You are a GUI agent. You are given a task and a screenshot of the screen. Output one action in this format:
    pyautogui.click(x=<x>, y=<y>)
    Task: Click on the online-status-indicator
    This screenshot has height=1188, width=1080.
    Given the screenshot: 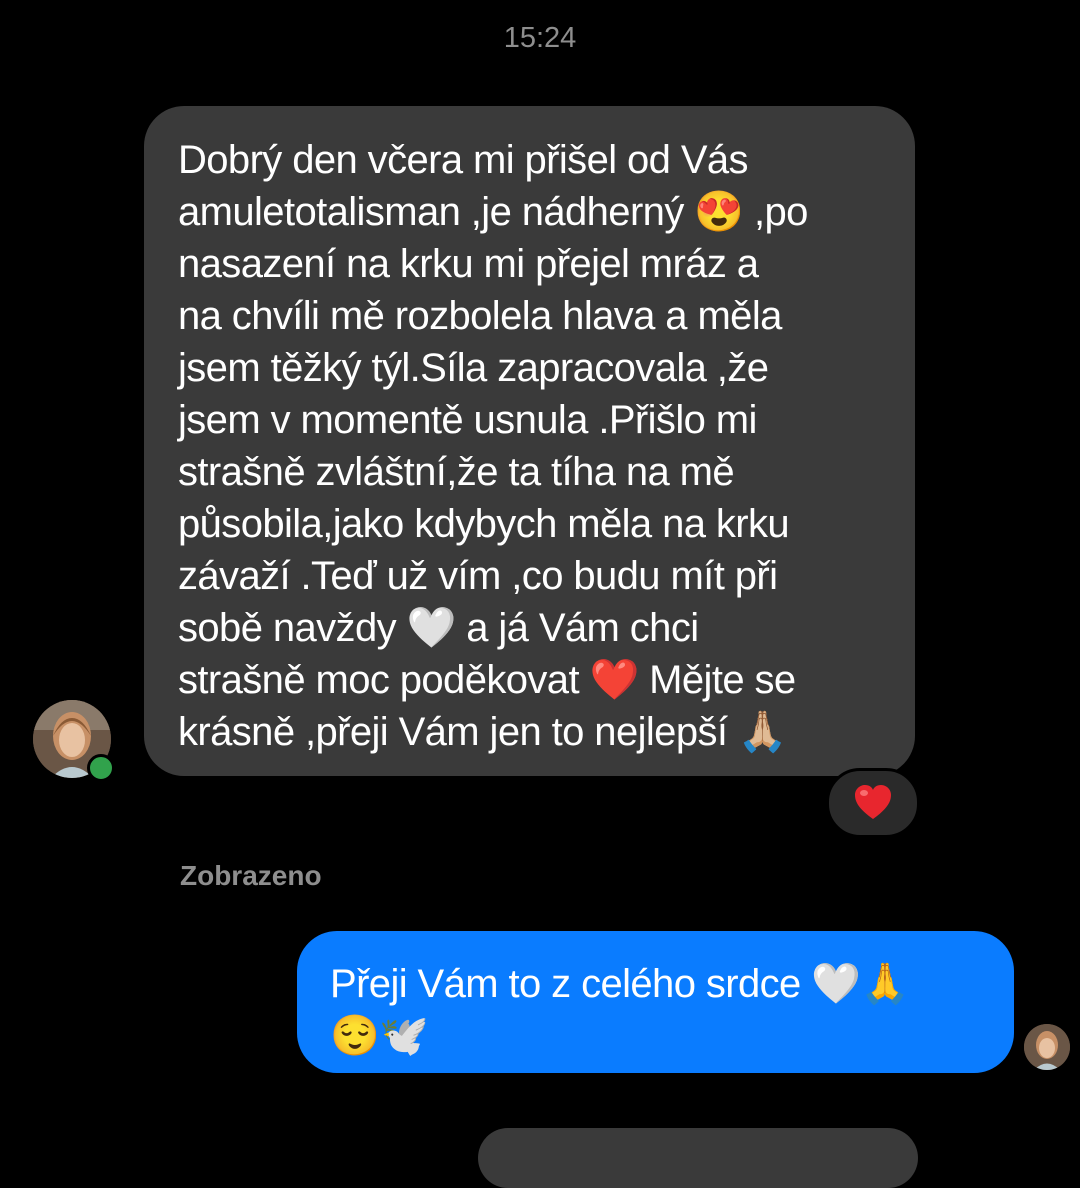 What is the action you would take?
    pyautogui.click(x=101, y=768)
    